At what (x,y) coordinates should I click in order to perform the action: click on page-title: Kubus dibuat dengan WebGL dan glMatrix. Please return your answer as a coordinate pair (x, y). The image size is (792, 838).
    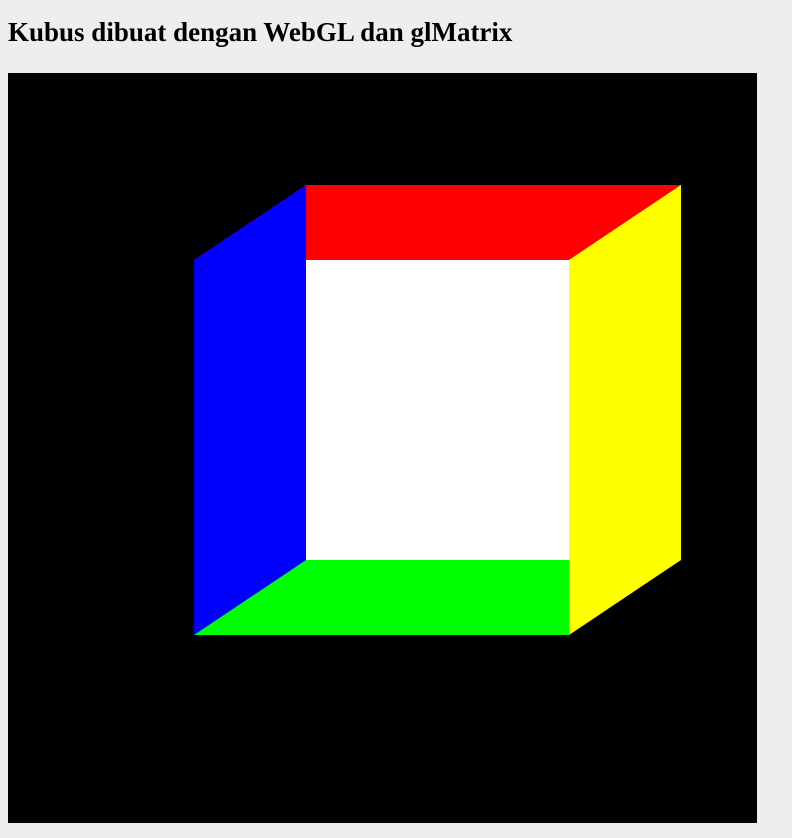
    Looking at the image, I should click on (260, 32).